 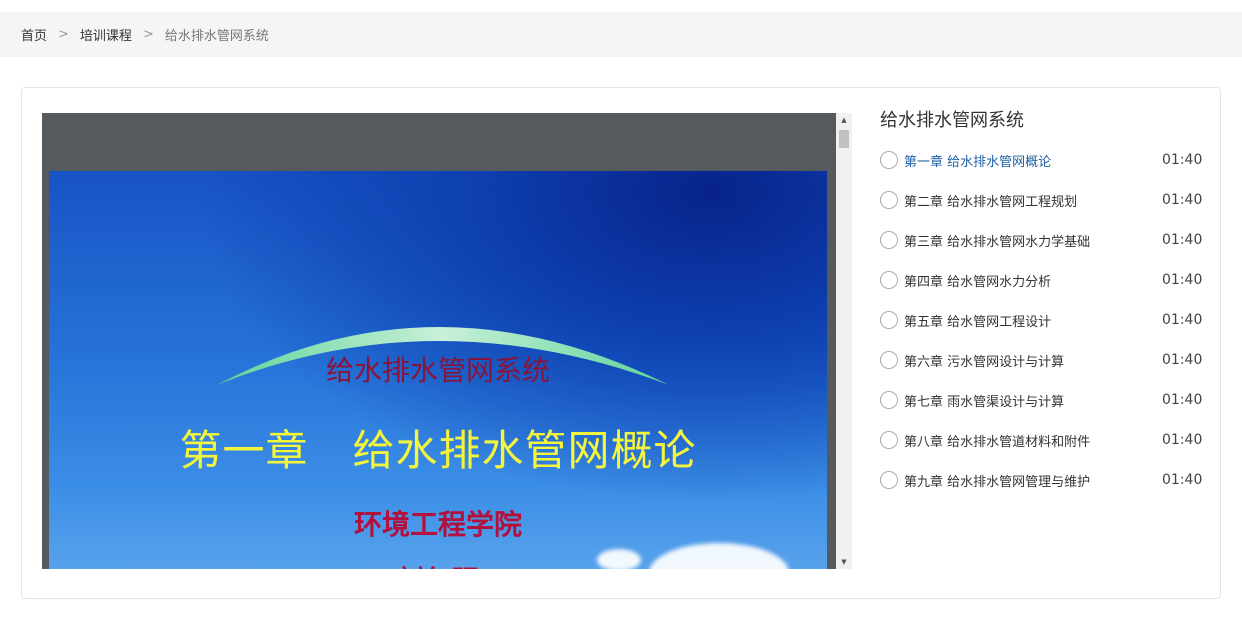 I want to click on chapter-item: 第七章 雨水管渠设计与计算 01:40, so click(x=1041, y=400).